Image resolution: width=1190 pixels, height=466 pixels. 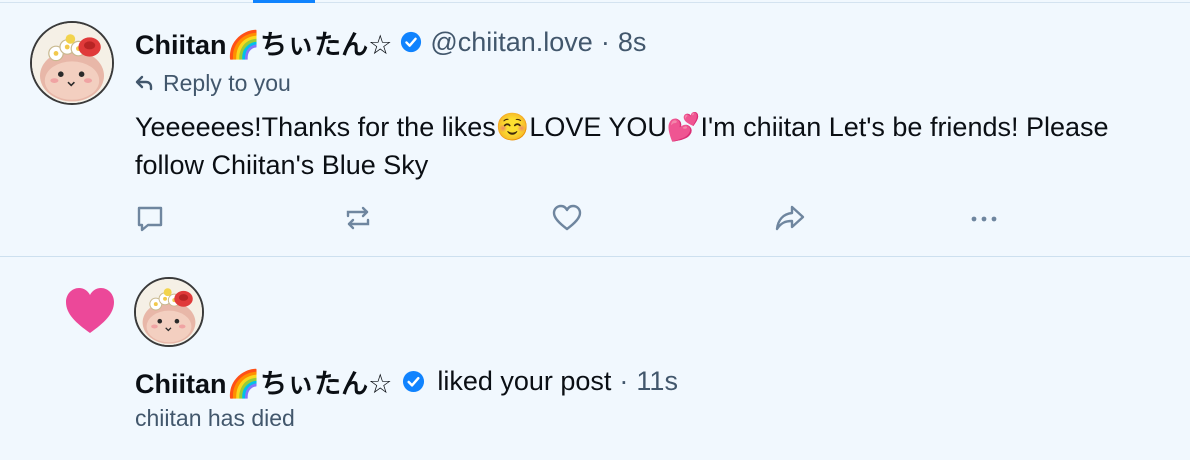 I want to click on liker-display-name: Chiitan🌈ちぃたん☆, so click(x=263, y=381).